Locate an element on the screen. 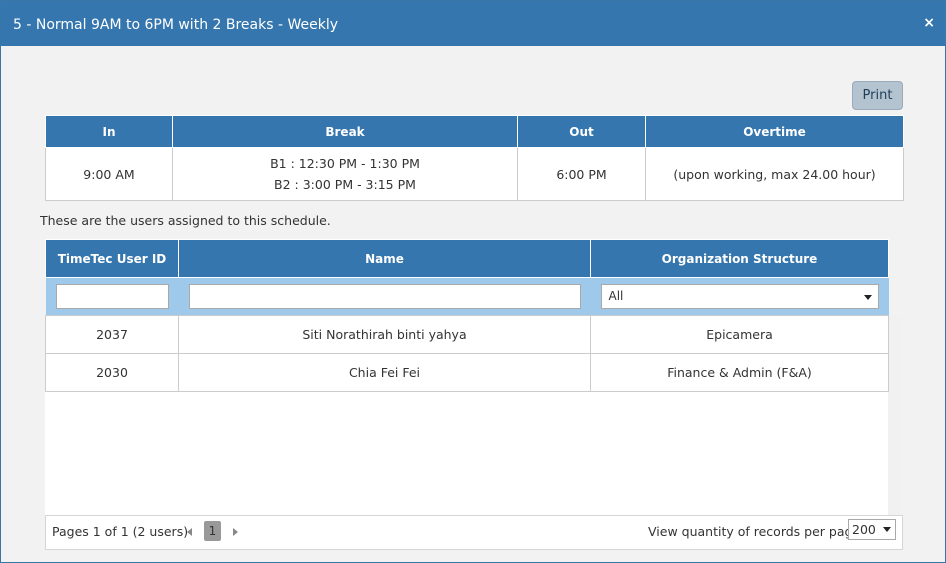 This screenshot has height=563, width=946. user-id-cell: 2030 is located at coordinates (112, 372).